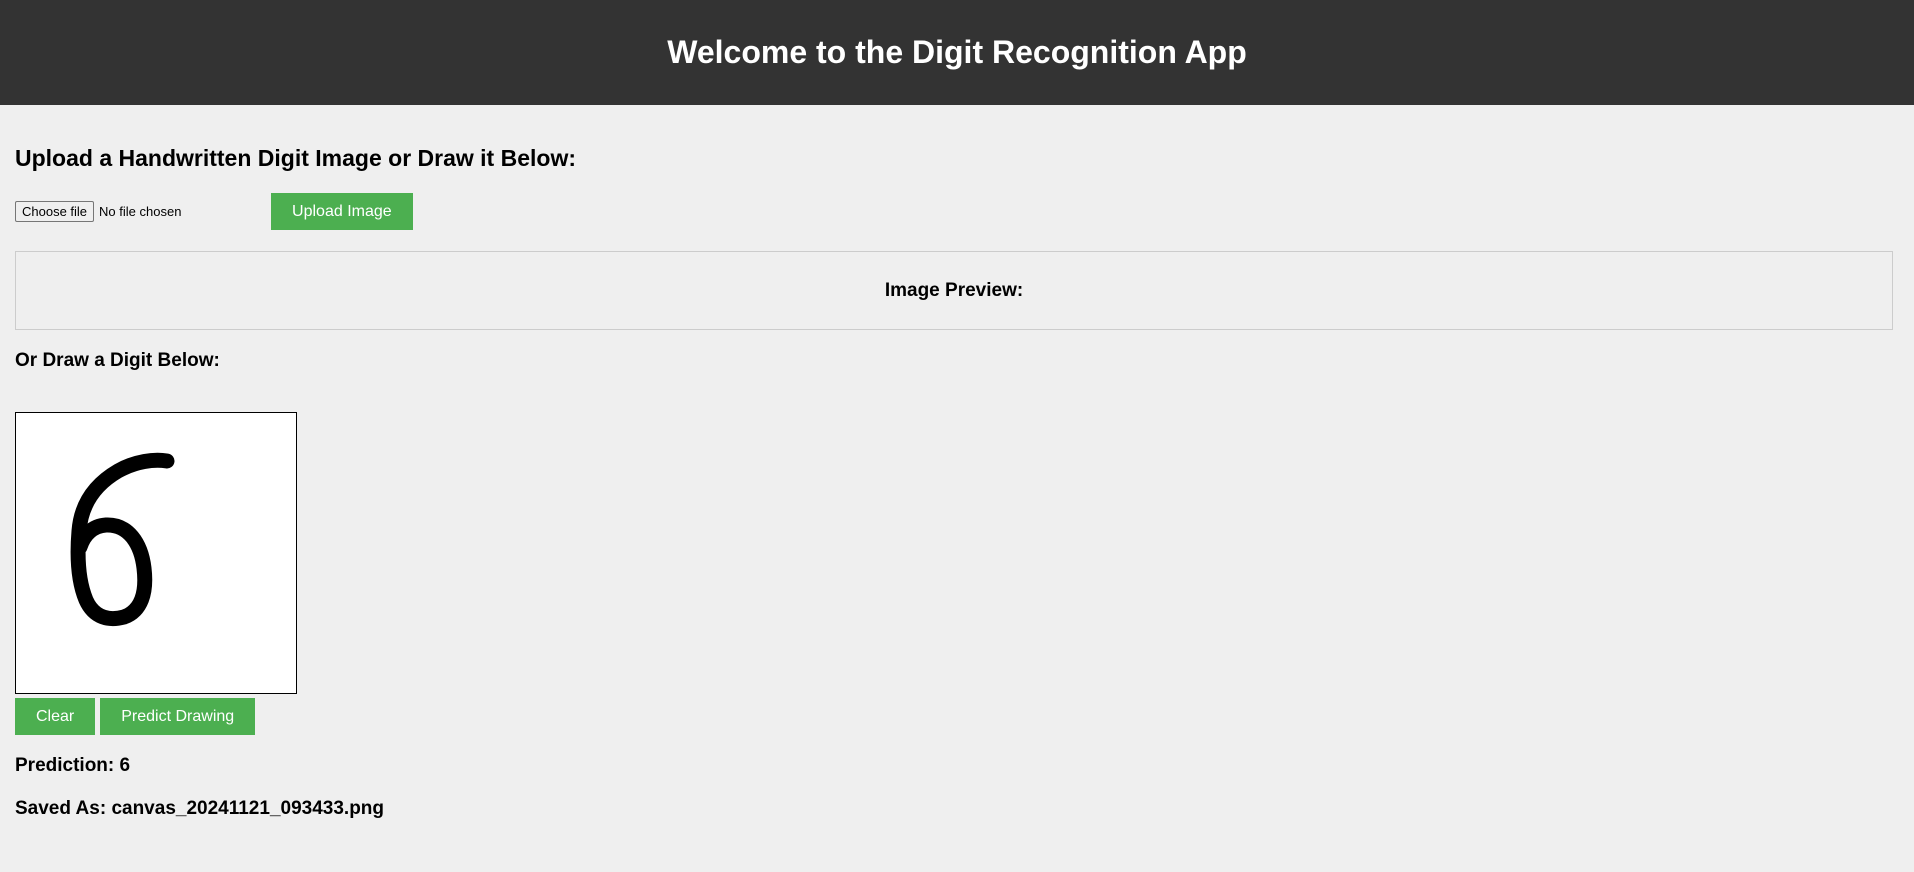  I want to click on file-status-text: No file chosen, so click(140, 211).